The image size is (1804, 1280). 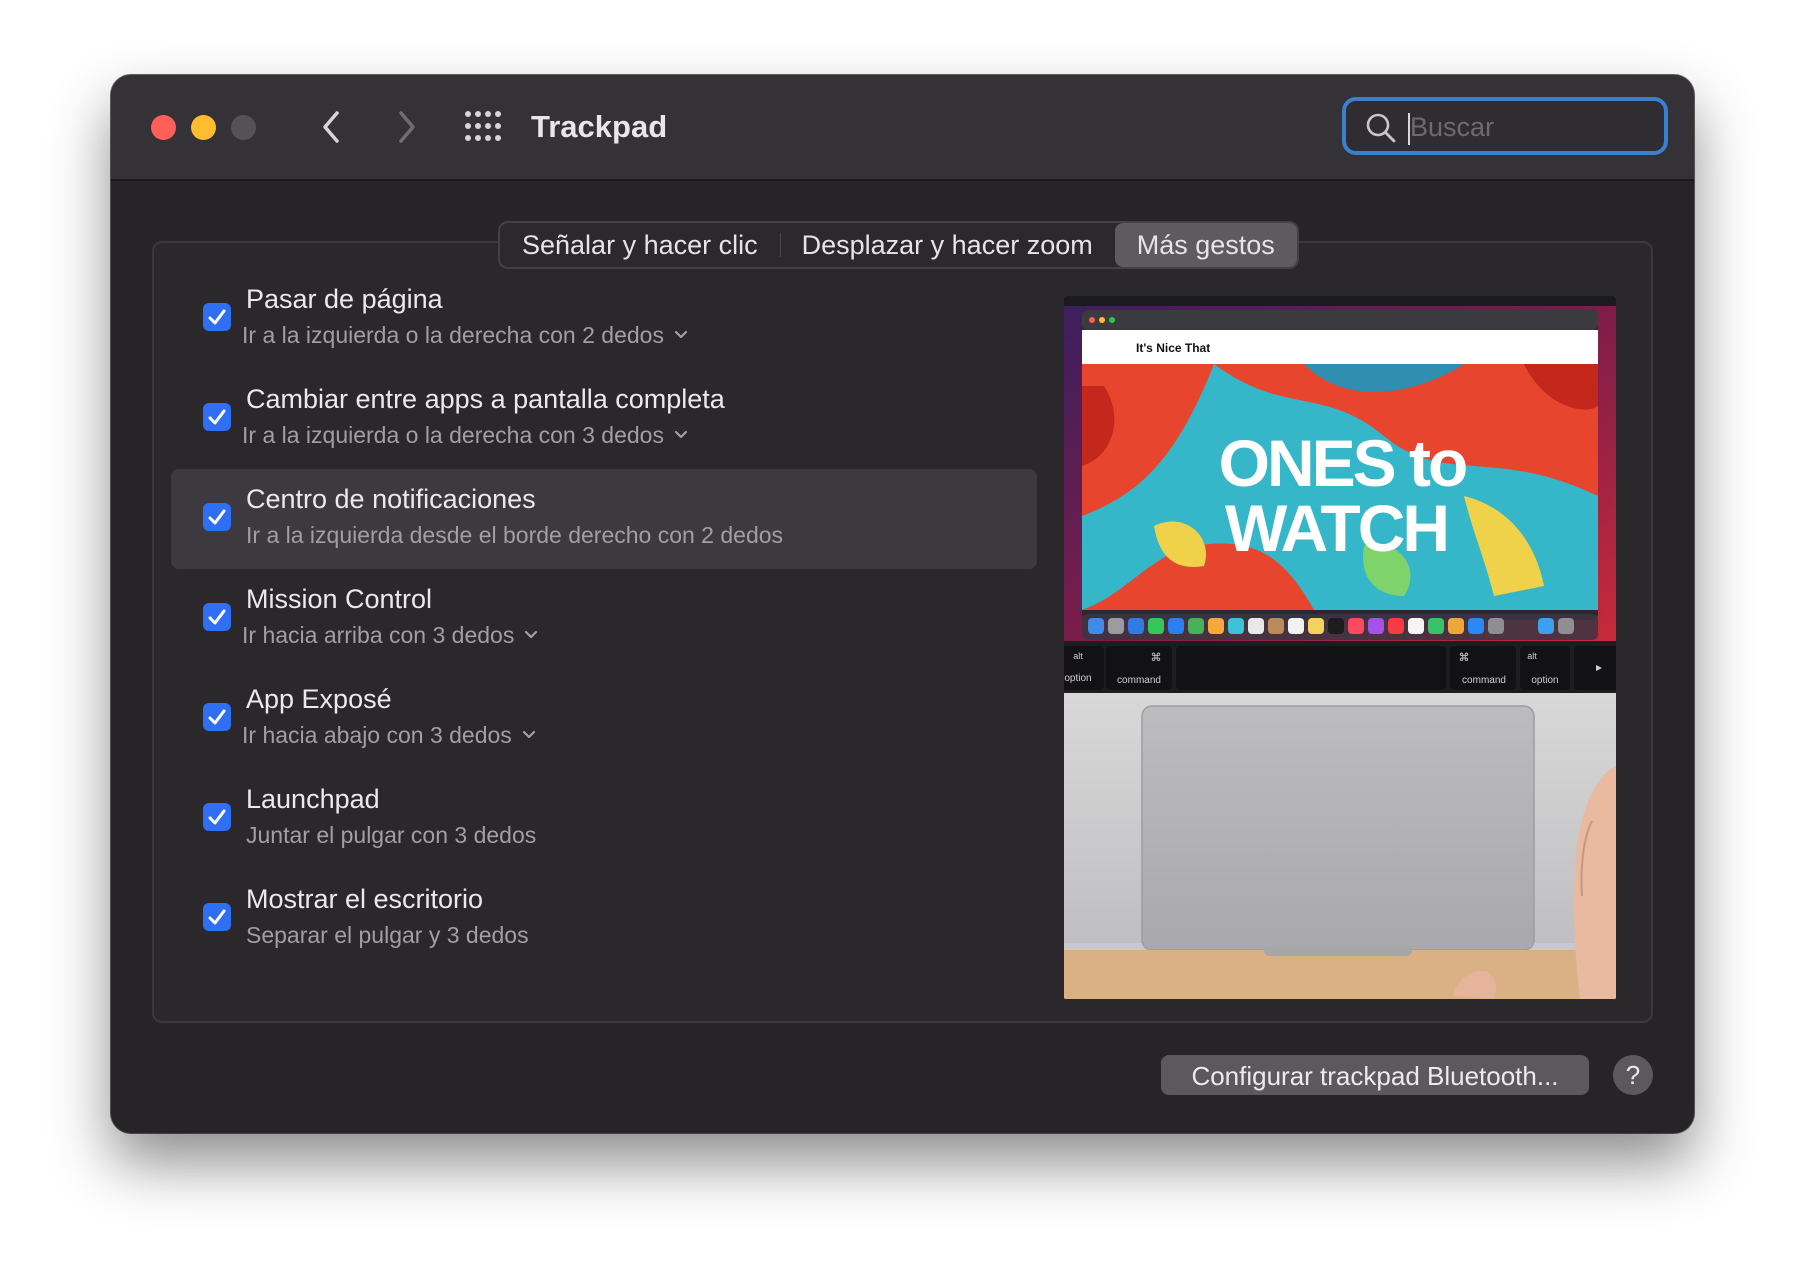 What do you see at coordinates (1139, 680) in the screenshot?
I see `key-left-command: command` at bounding box center [1139, 680].